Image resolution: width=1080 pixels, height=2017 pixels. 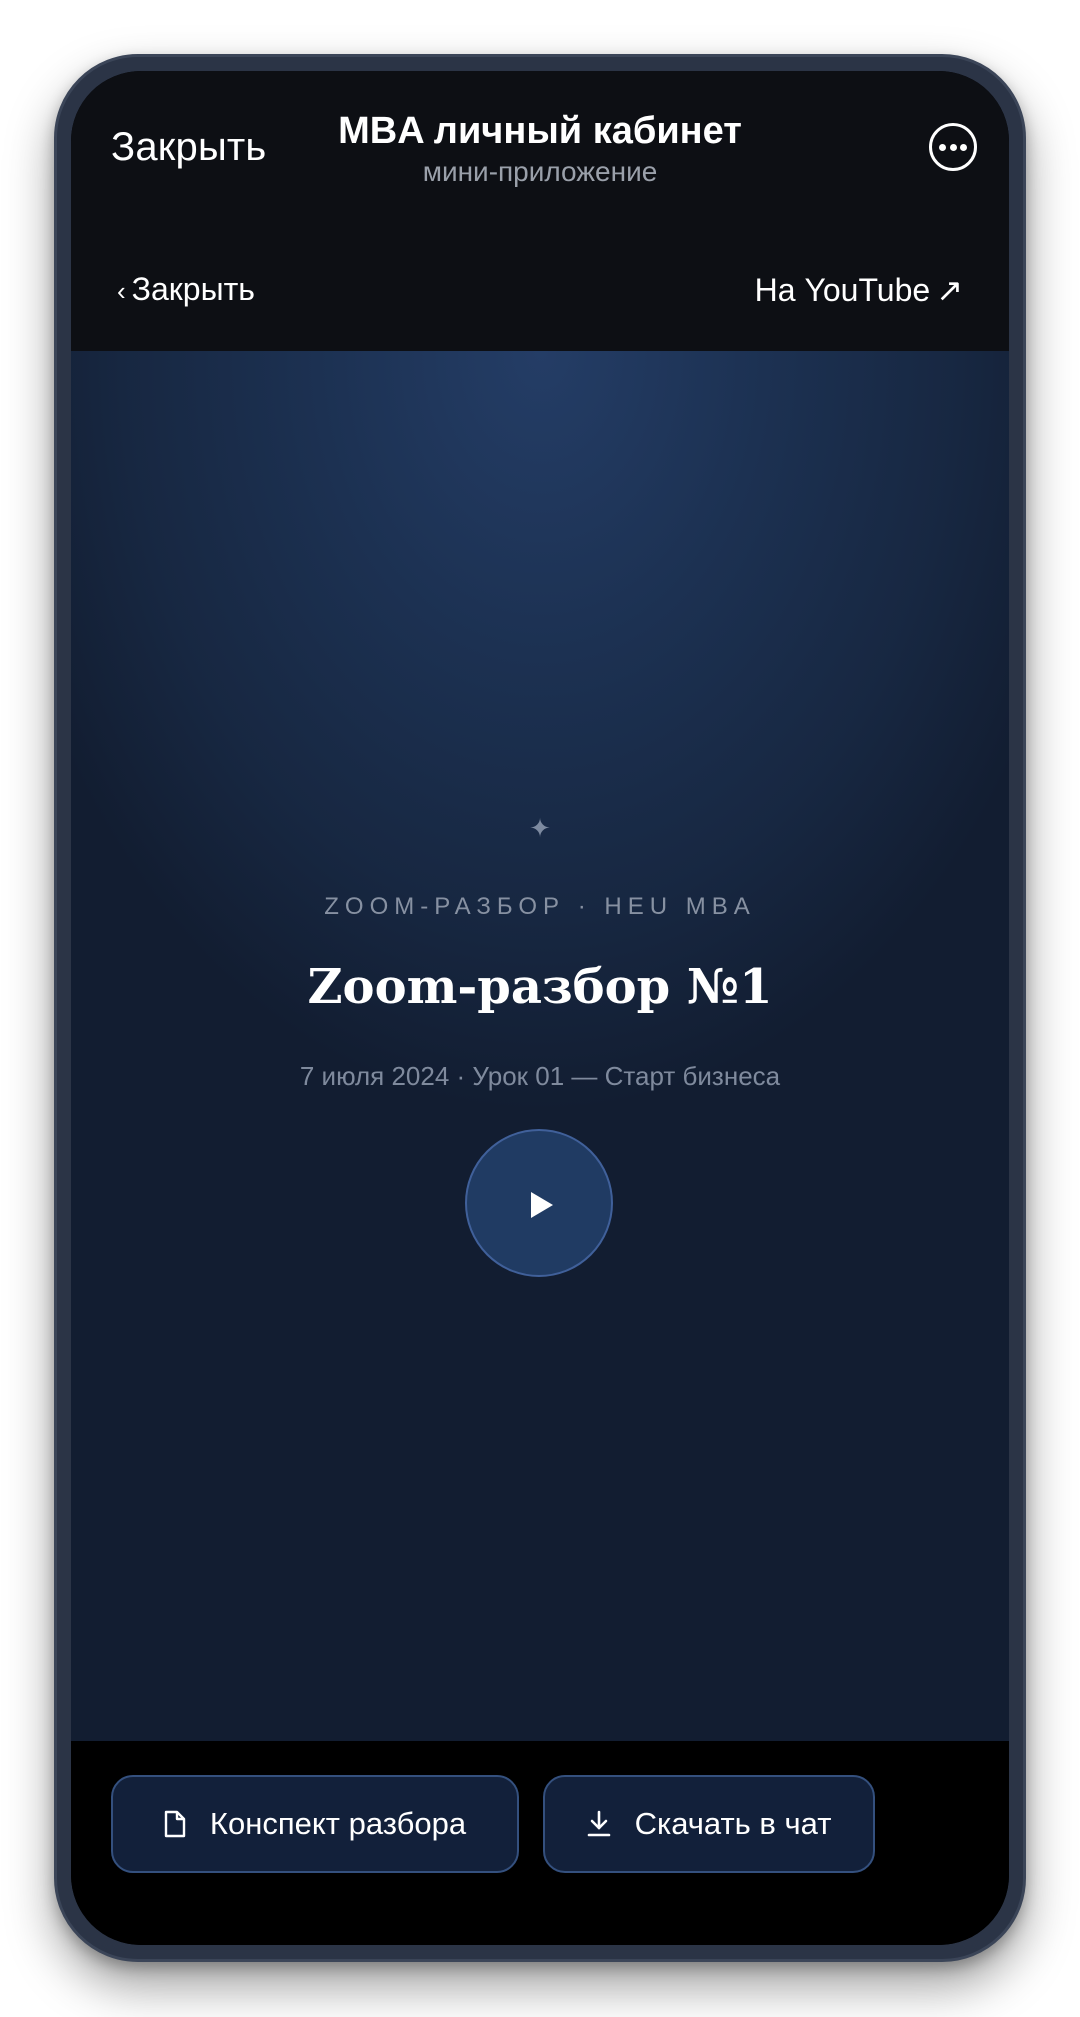 I want to click on video-title: Zoom-разбор №1, so click(x=540, y=987).